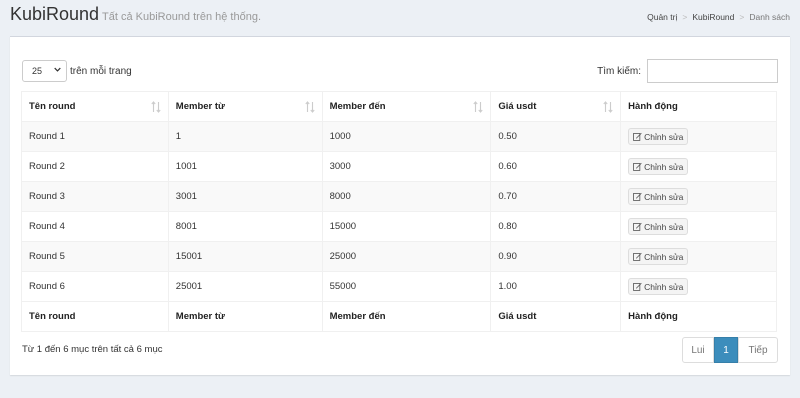  I want to click on search-input, so click(712, 71).